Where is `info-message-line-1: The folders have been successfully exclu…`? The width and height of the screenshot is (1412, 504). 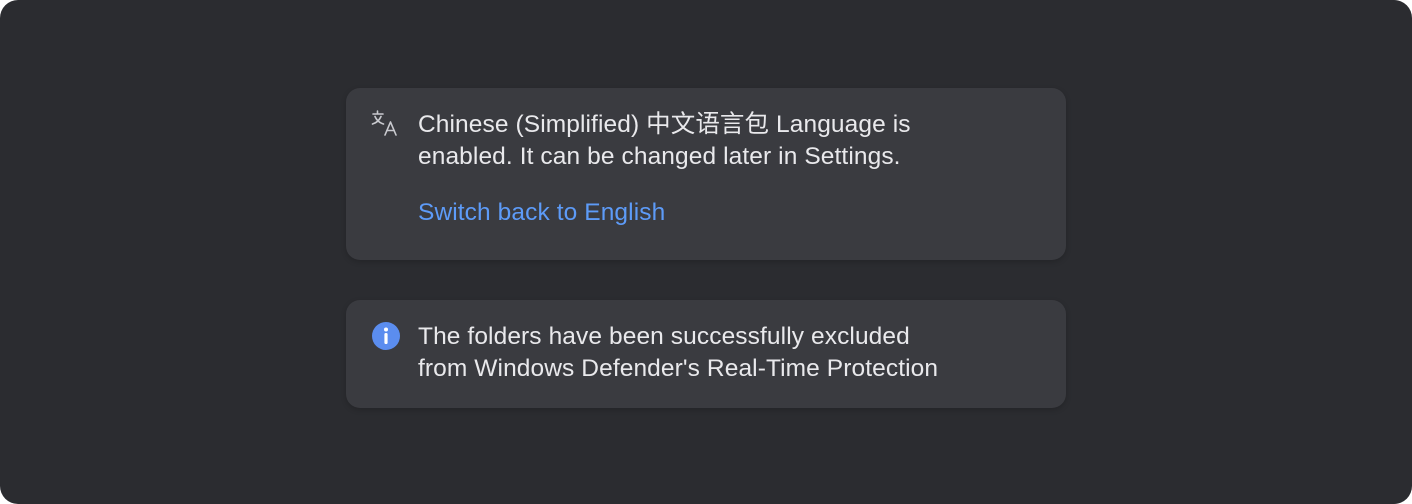
info-message-line-1: The folders have been successfully exclu… is located at coordinates (664, 336).